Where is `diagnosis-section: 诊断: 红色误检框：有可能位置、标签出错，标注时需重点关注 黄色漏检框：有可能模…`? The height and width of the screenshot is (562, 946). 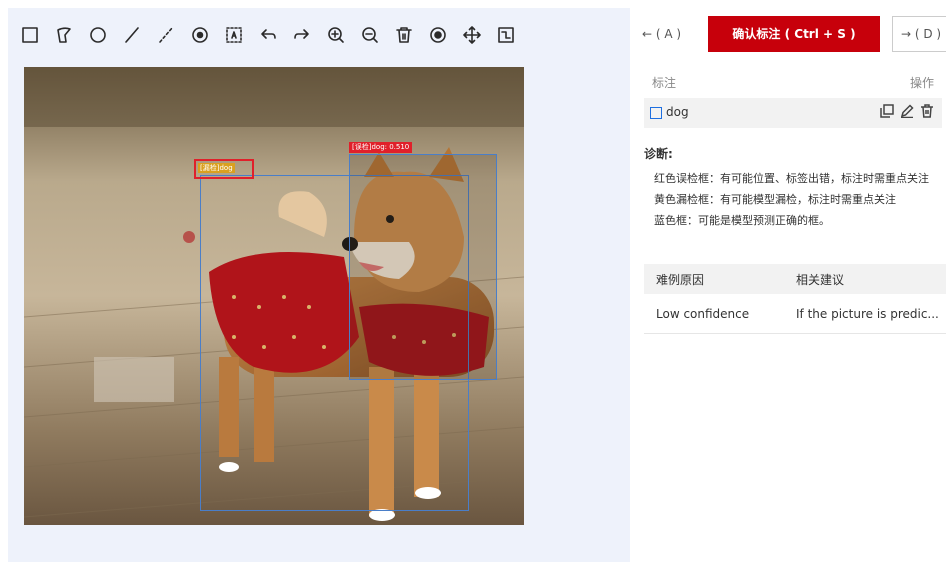 diagnosis-section: 诊断: 红色误检框：有可能位置、标签出错，标注时需重点关注 黄色漏检框：有可能模… is located at coordinates (789, 190).